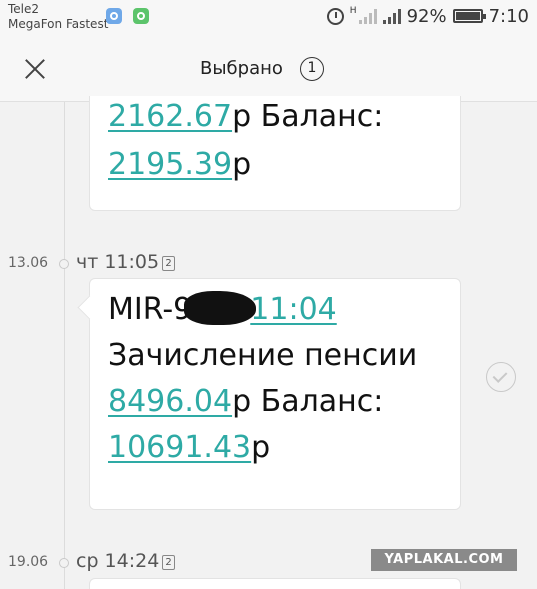 The width and height of the screenshot is (537, 589). I want to click on redaction-mark, so click(220, 308).